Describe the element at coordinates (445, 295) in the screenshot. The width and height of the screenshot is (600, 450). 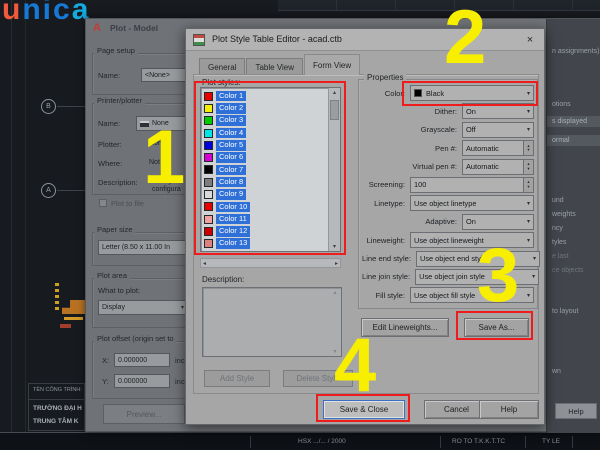
I see `property-value: Use object fill style` at that location.